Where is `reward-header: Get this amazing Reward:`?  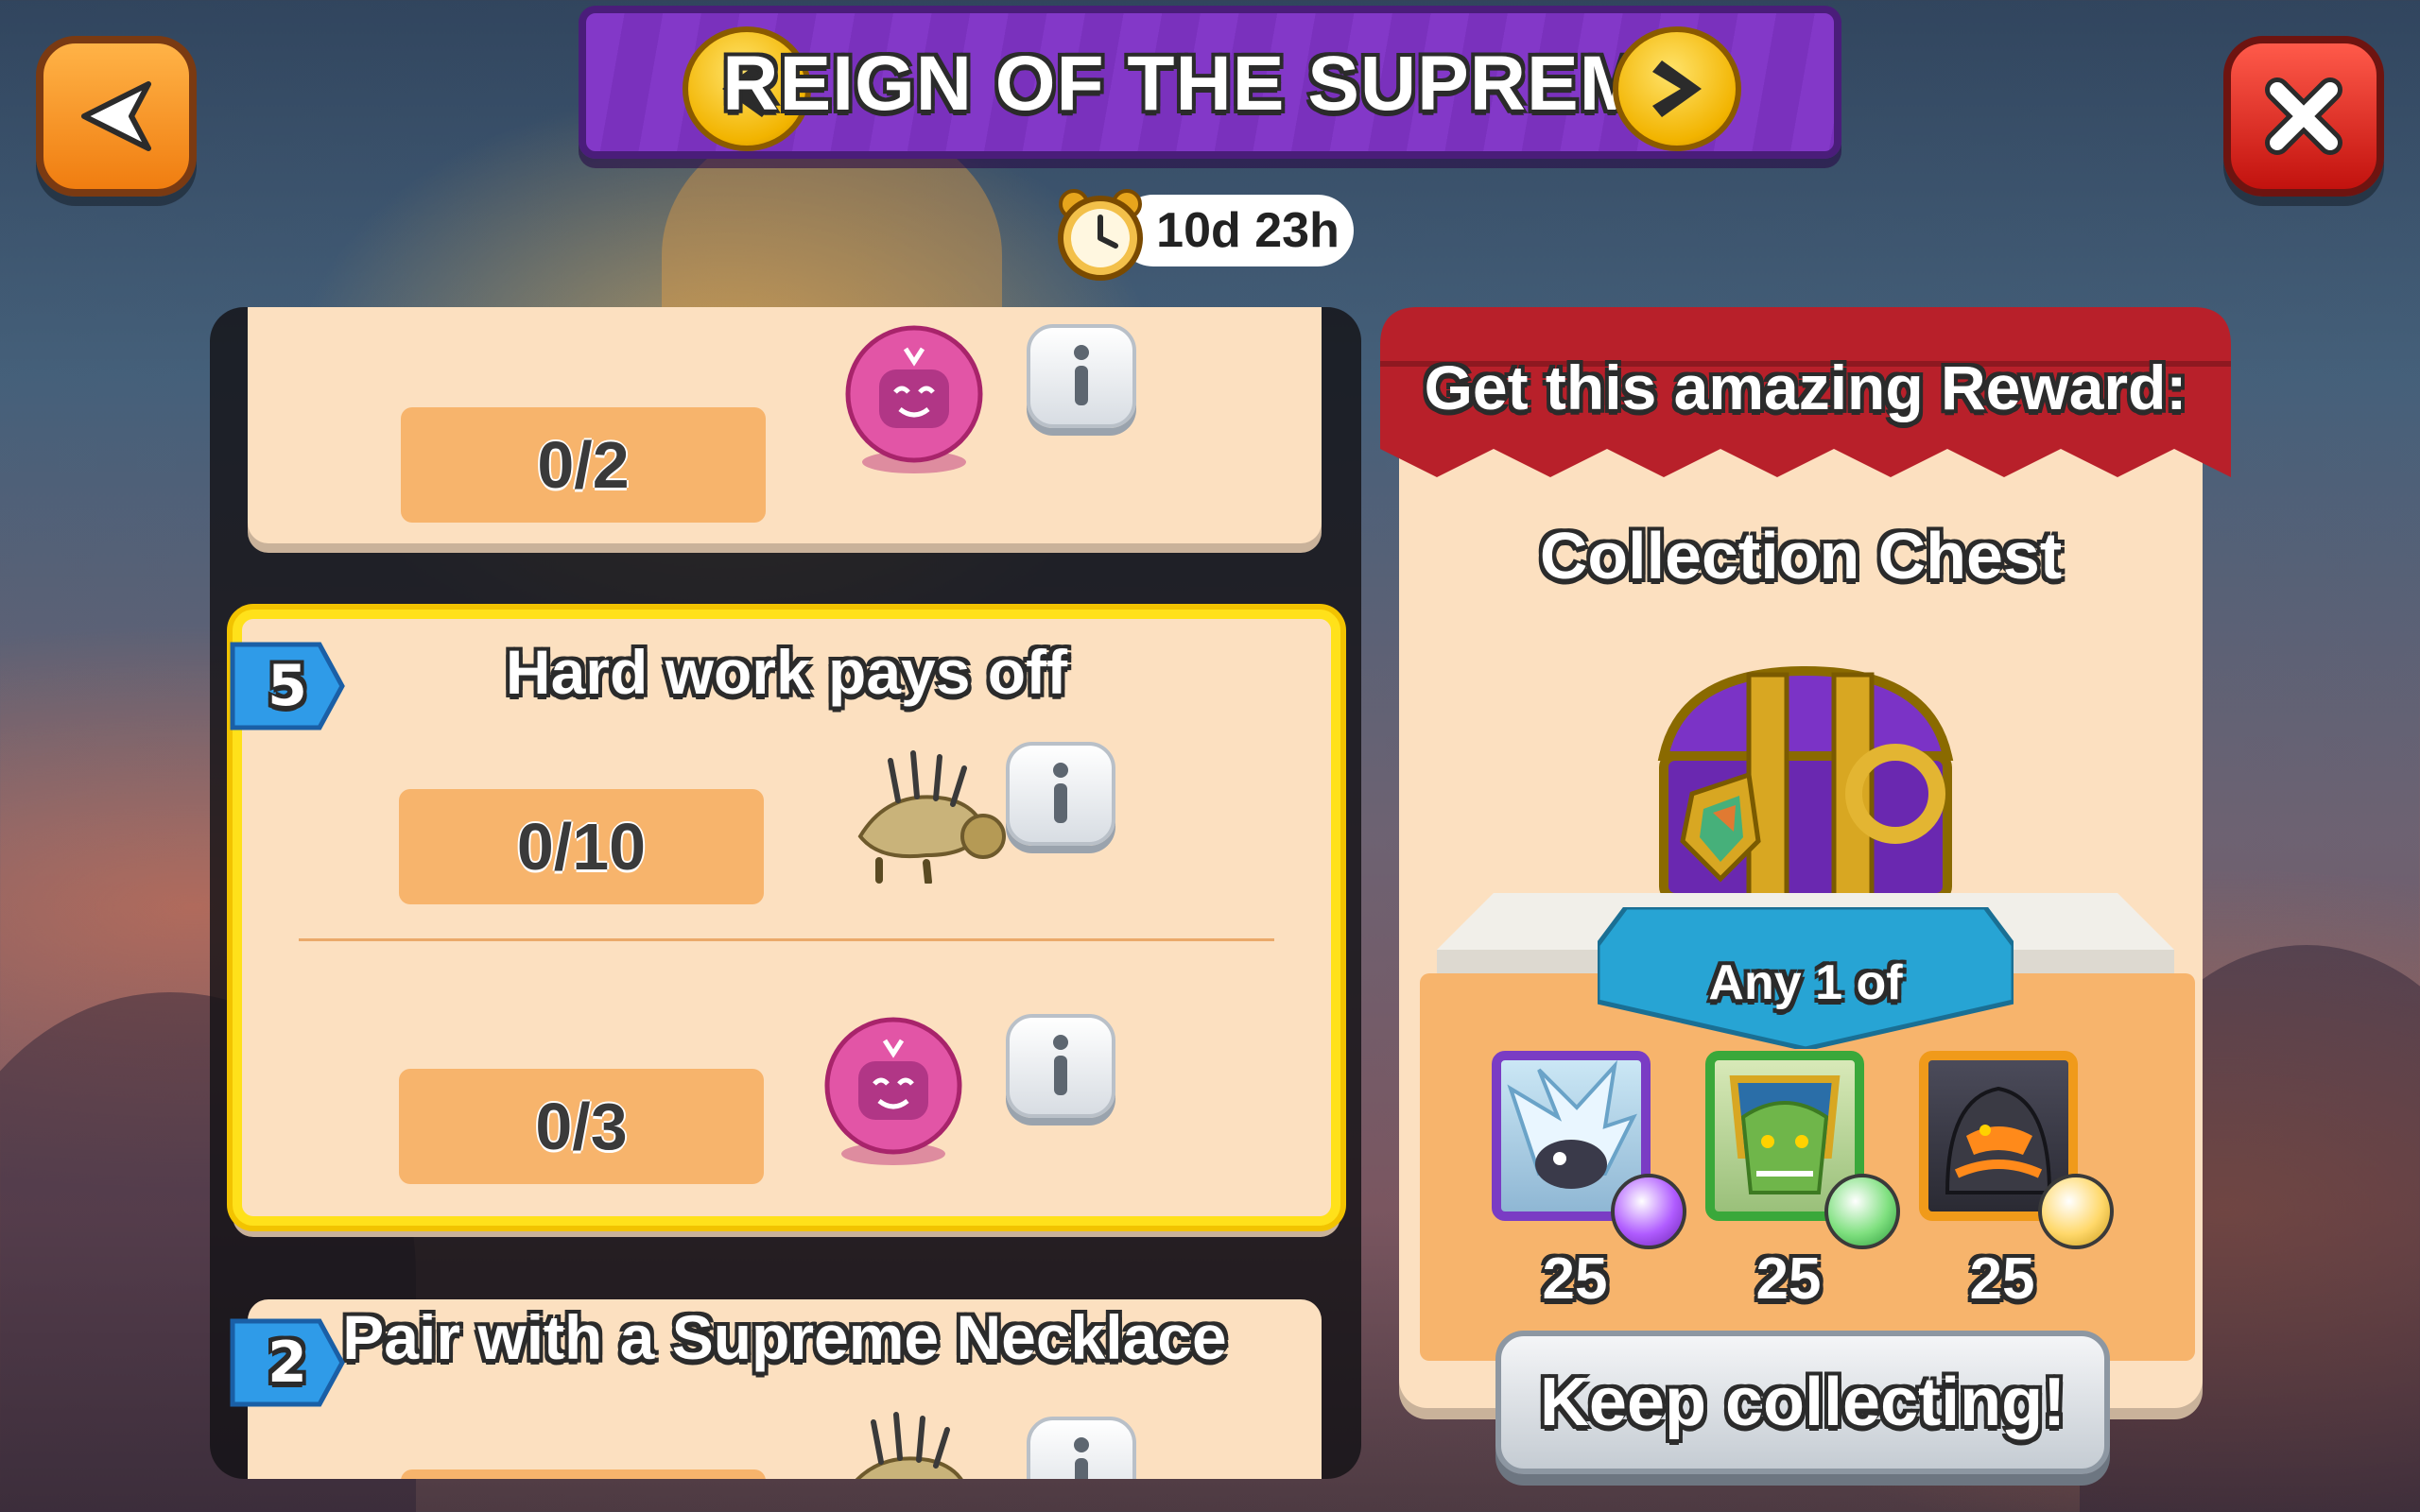 reward-header: Get this amazing Reward: is located at coordinates (1805, 387).